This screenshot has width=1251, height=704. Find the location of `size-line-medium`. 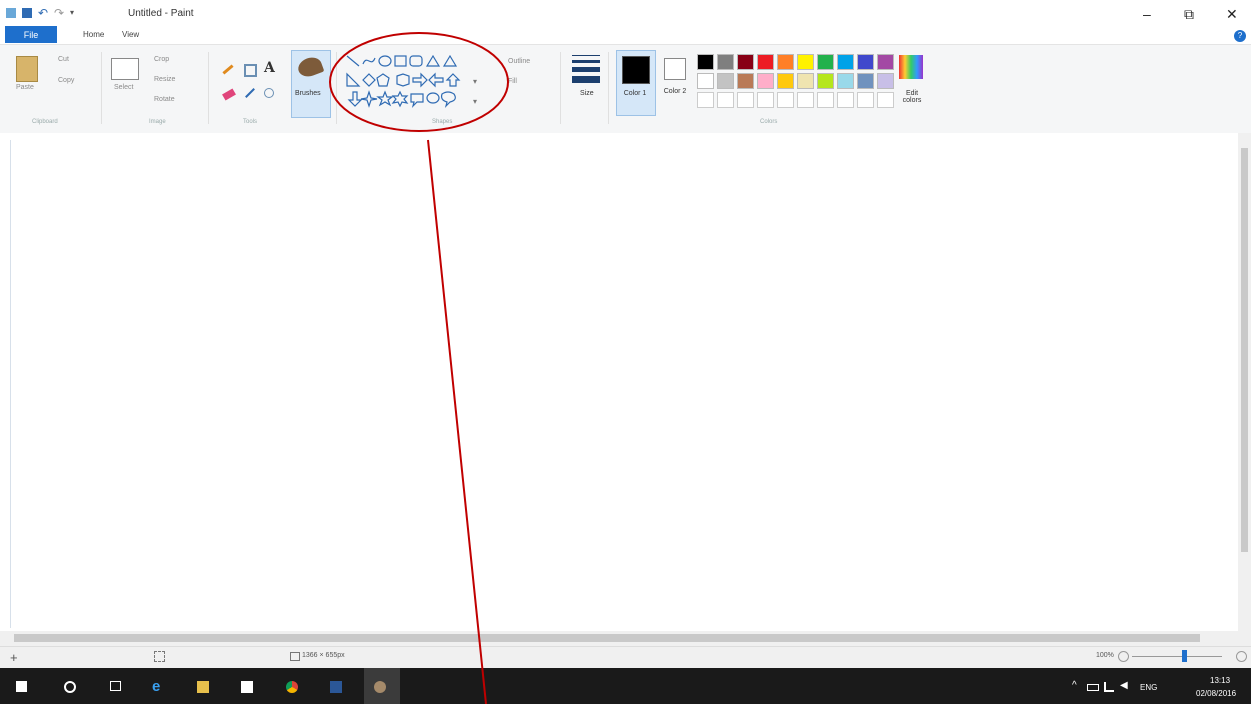

size-line-medium is located at coordinates (586, 61).